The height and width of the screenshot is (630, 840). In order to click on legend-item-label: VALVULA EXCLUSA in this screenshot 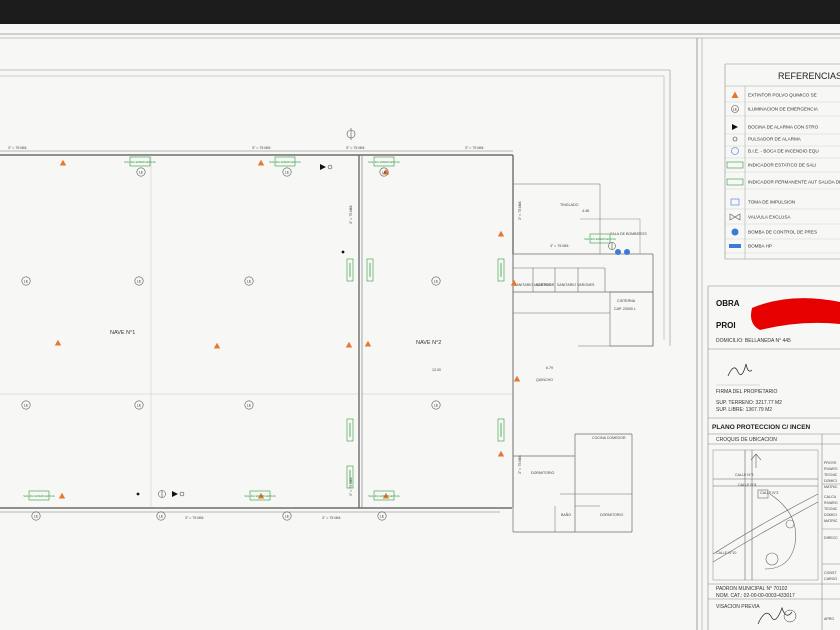, I will do `click(769, 217)`.